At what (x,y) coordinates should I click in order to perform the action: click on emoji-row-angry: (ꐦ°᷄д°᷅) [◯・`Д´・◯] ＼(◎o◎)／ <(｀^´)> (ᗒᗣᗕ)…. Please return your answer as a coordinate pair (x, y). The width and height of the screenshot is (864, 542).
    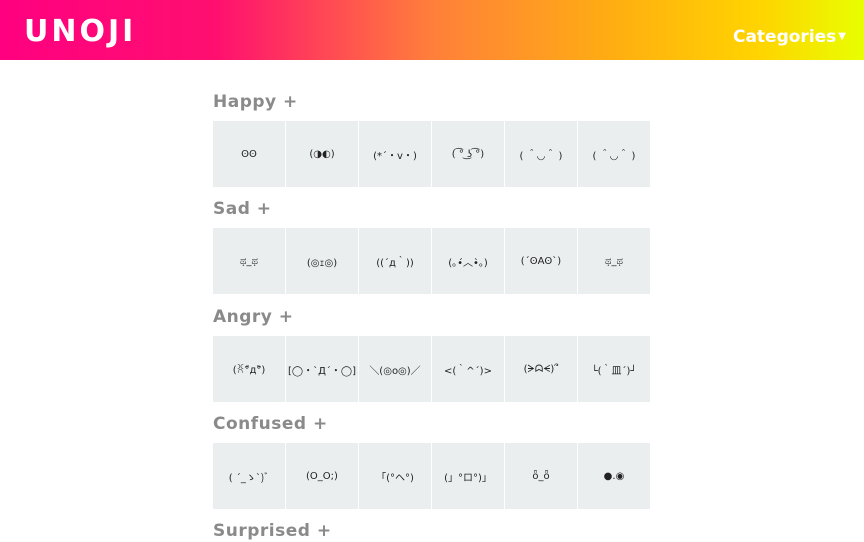
    Looking at the image, I should click on (432, 369).